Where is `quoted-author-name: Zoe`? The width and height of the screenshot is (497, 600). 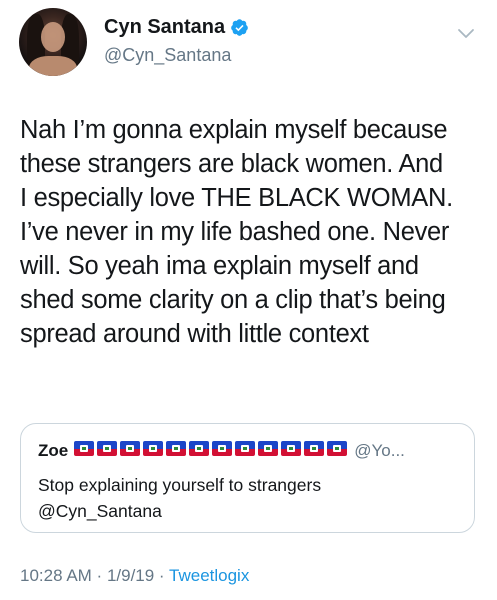 quoted-author-name: Zoe is located at coordinates (53, 450).